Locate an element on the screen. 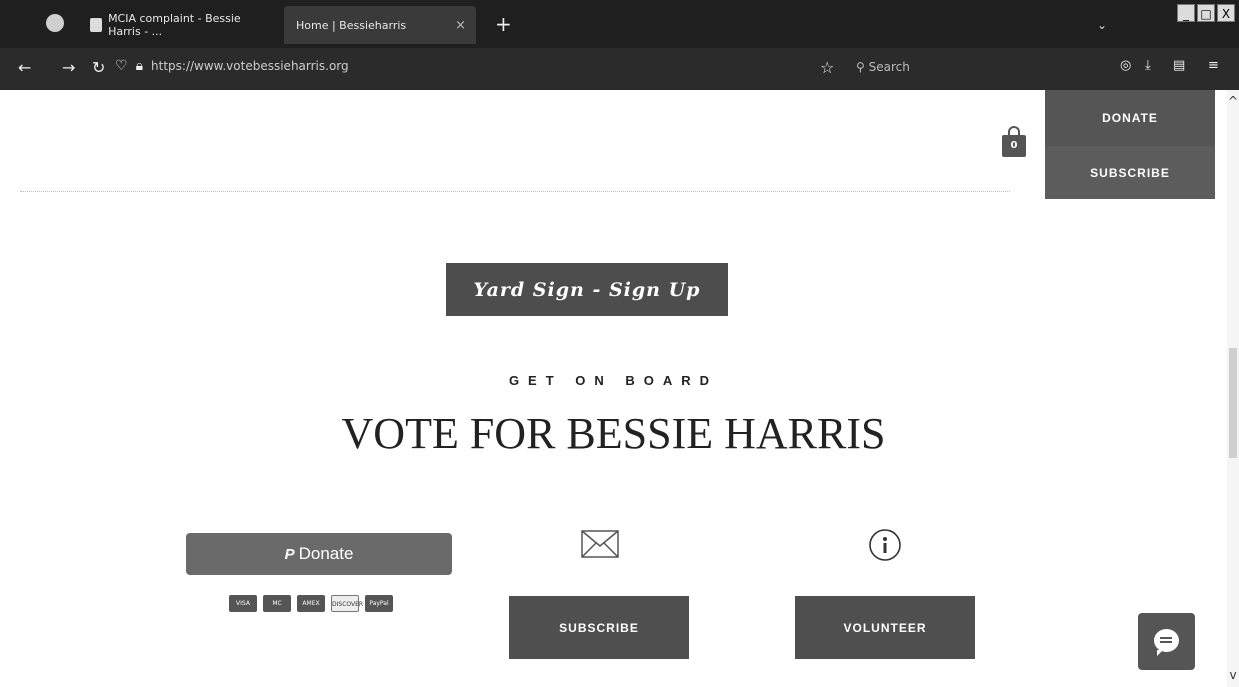 This screenshot has width=1239, height=687. chat-icon is located at coordinates (1166, 642).